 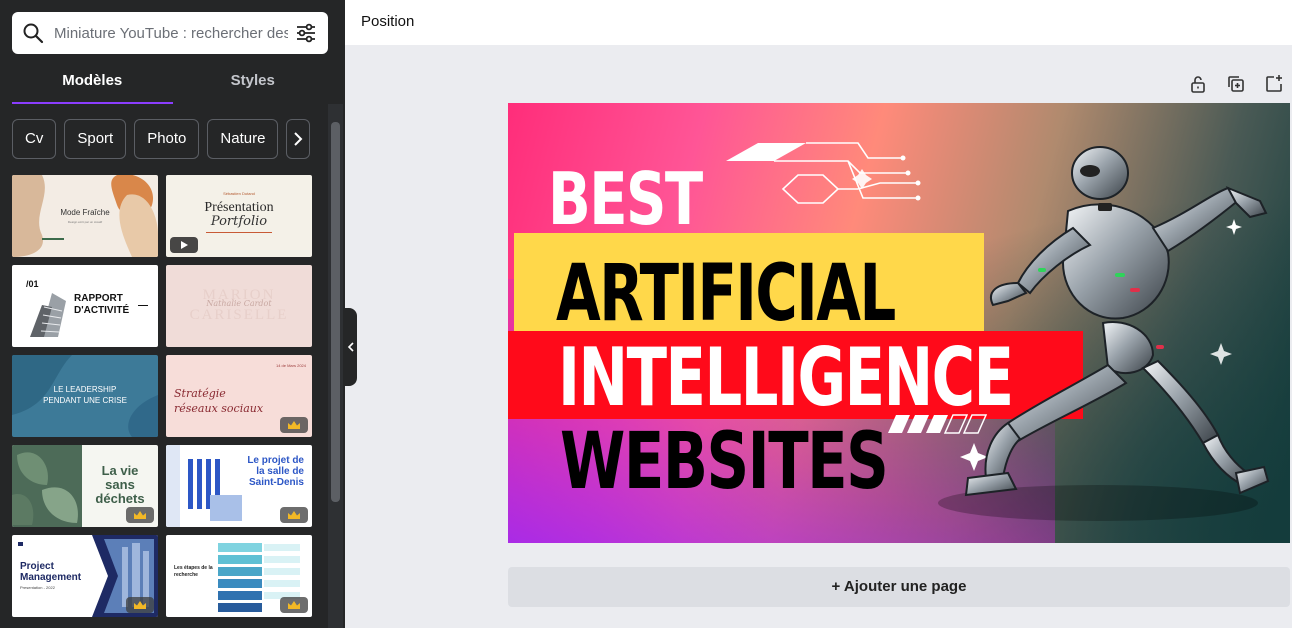 I want to click on template-etapes-recherche: Les étapes de la recherche, so click(x=239, y=576).